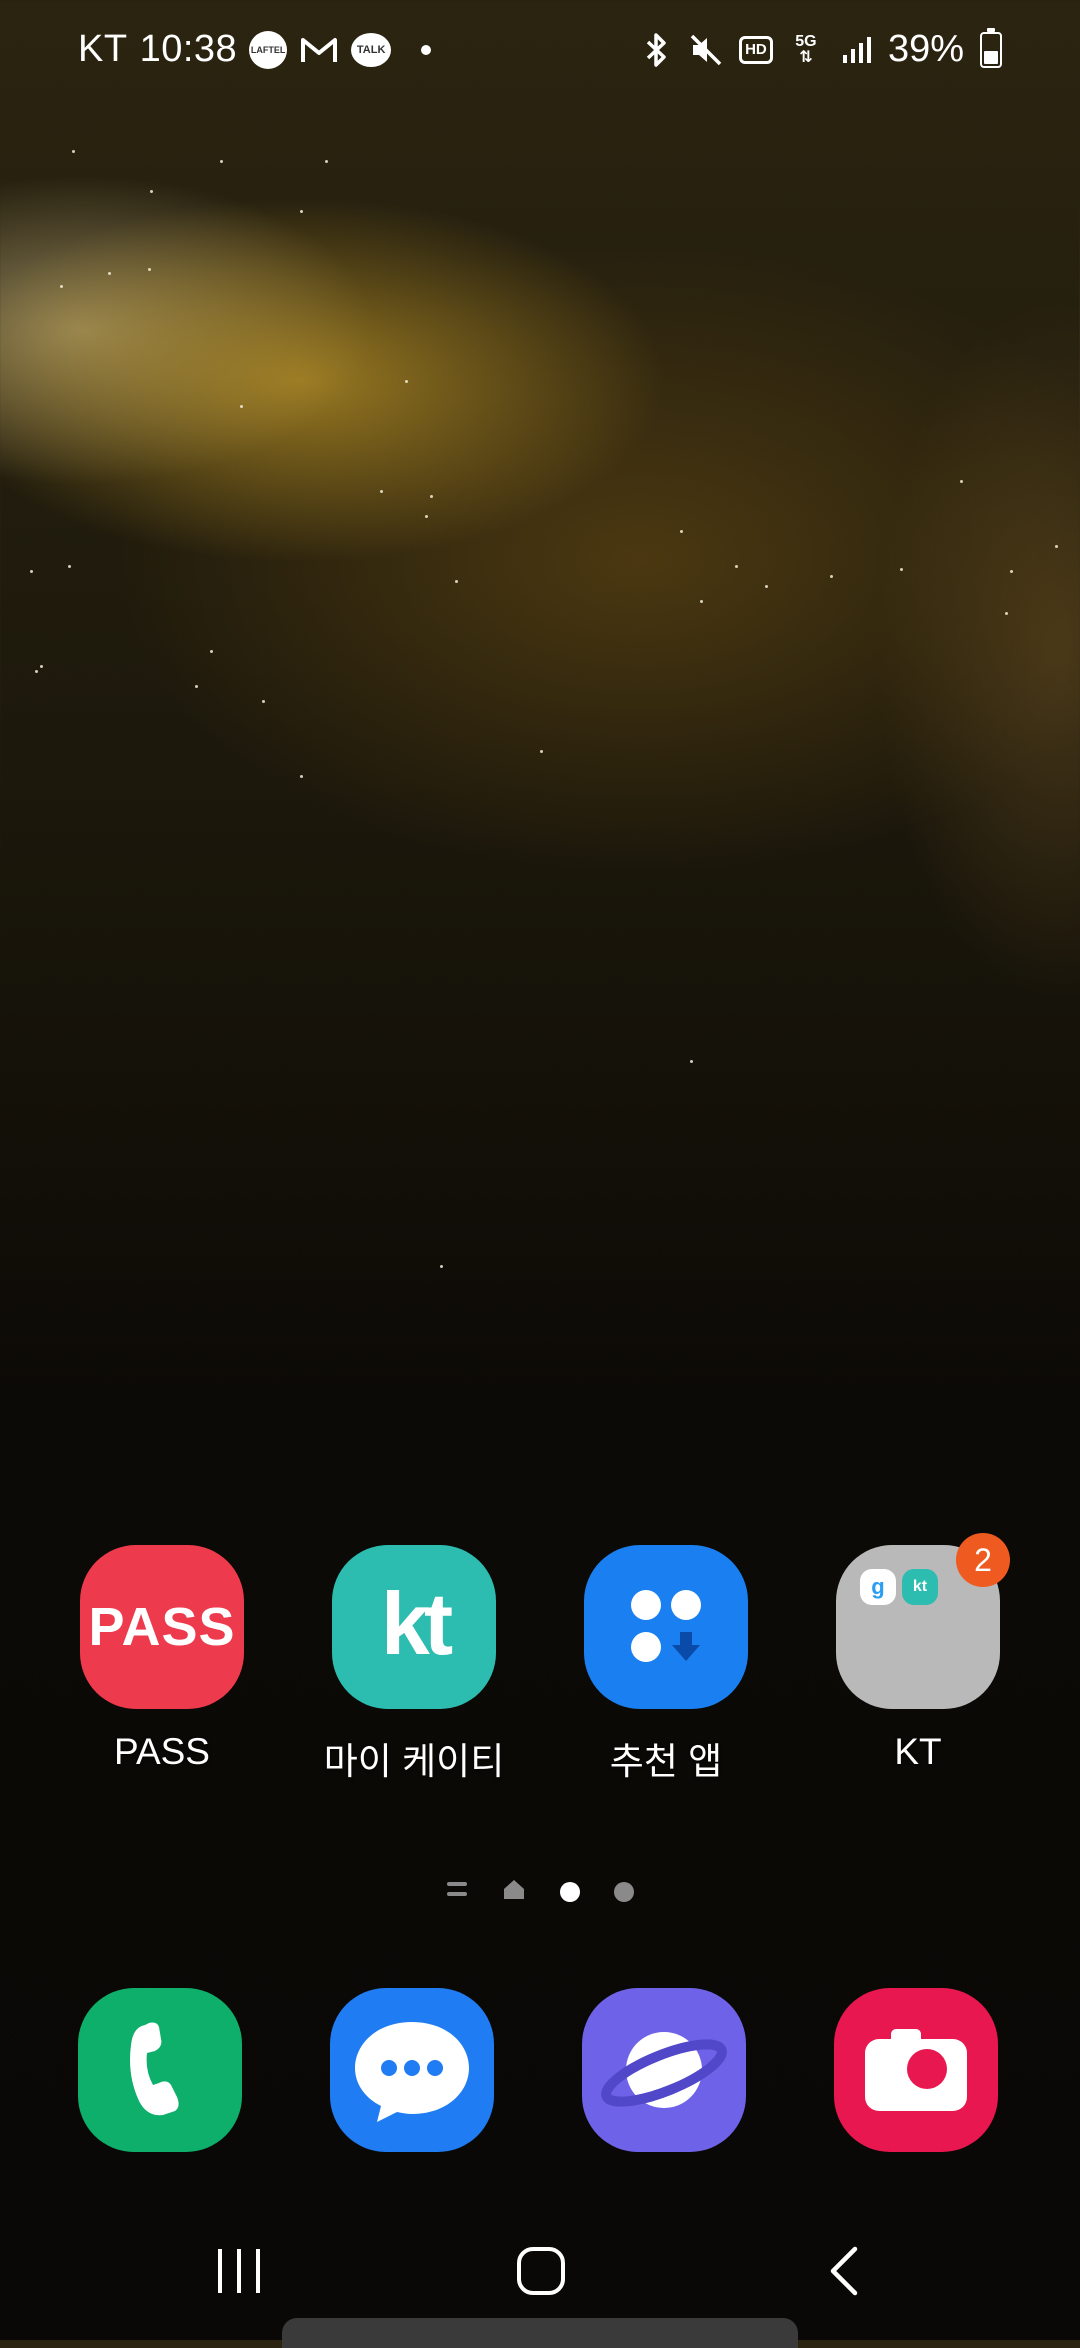 This screenshot has width=1080, height=2348. I want to click on kakaotalk-icon: TALK, so click(371, 49).